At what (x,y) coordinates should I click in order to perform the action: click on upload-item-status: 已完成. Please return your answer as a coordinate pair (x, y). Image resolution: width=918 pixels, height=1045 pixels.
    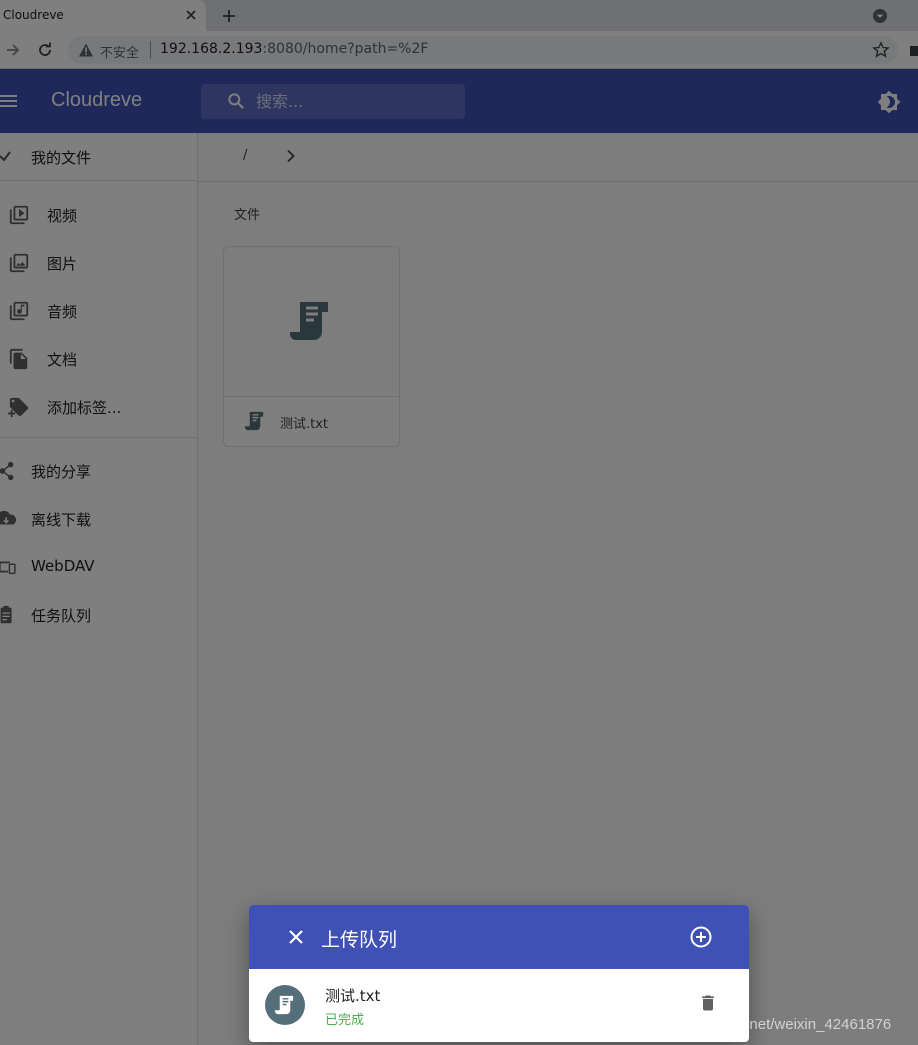
    Looking at the image, I should click on (345, 1020).